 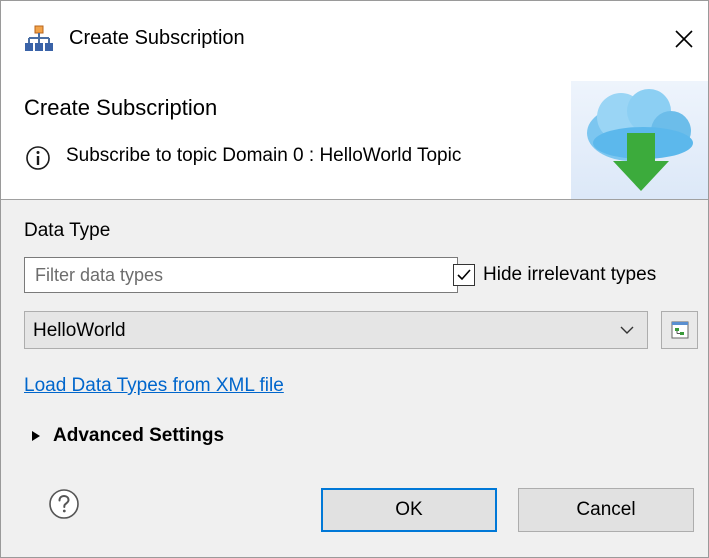 I want to click on banner-title: Create Subscription, so click(x=121, y=107).